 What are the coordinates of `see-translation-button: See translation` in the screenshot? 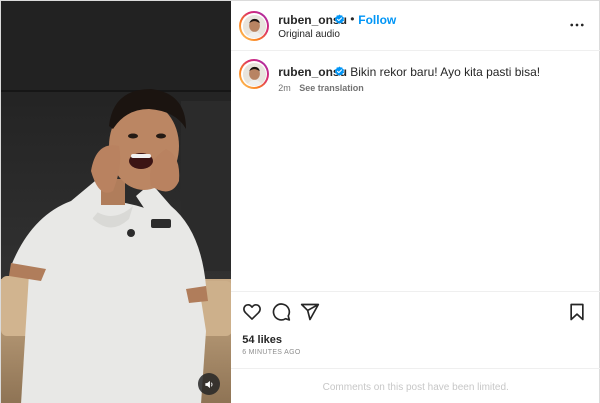 It's located at (331, 88).